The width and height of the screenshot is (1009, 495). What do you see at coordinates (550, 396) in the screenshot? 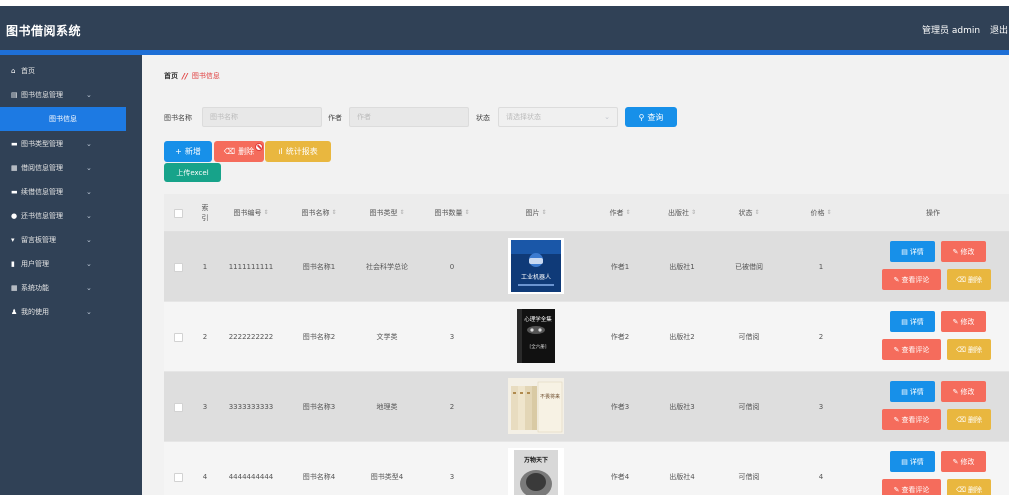
I see `cover-title-text: 不畏将来` at bounding box center [550, 396].